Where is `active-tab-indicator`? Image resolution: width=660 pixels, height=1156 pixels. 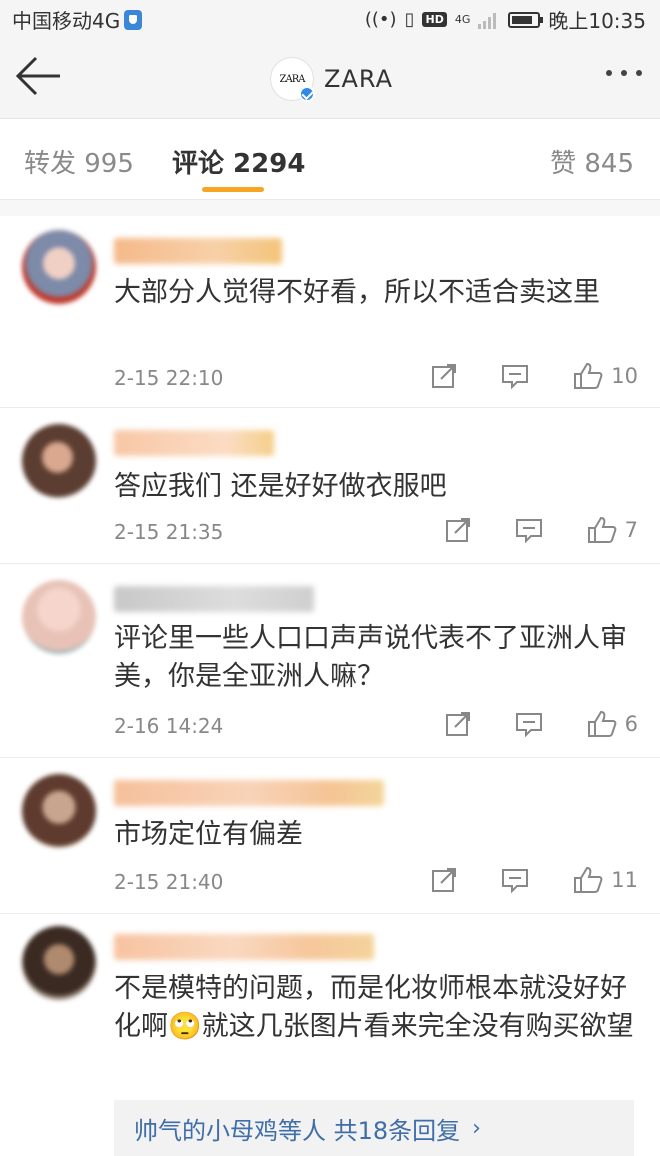
active-tab-indicator is located at coordinates (233, 189).